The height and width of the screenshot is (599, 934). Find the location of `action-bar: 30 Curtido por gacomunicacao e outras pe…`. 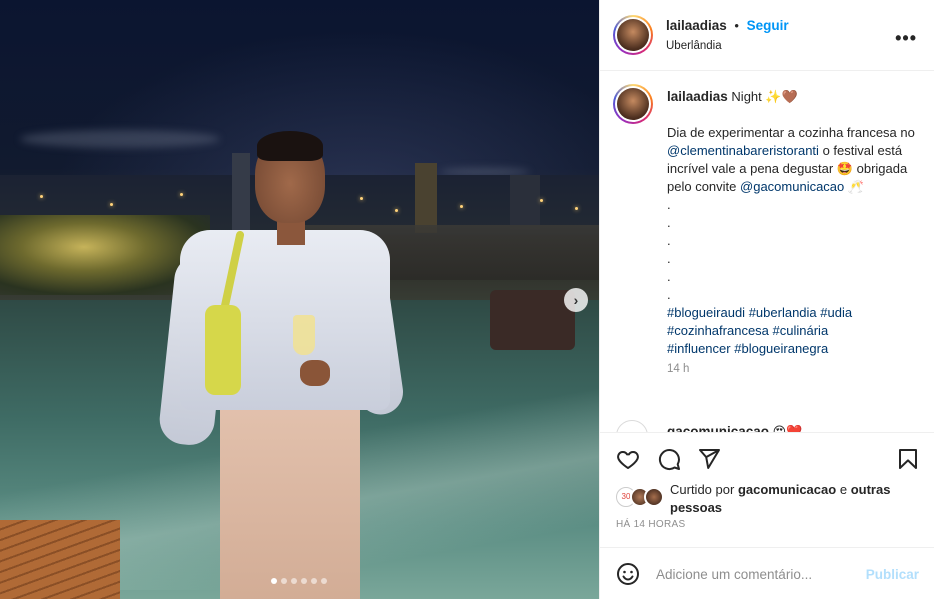

action-bar: 30 Curtido por gacomunicacao e outras pe… is located at coordinates (767, 492).